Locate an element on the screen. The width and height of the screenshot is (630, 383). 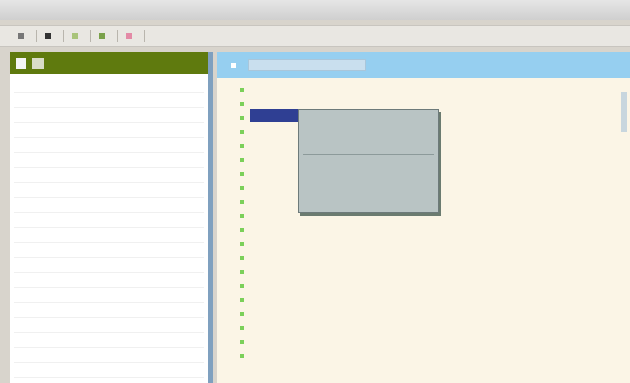
context-menu is located at coordinates (368, 161).